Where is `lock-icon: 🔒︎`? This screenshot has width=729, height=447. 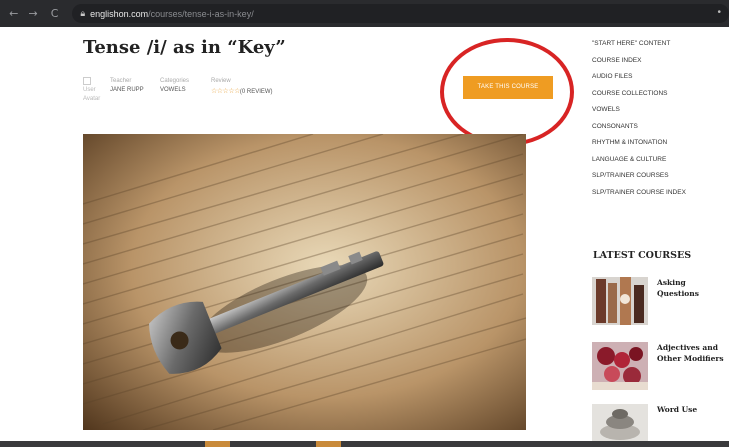
lock-icon: 🔒︎ is located at coordinates (83, 13).